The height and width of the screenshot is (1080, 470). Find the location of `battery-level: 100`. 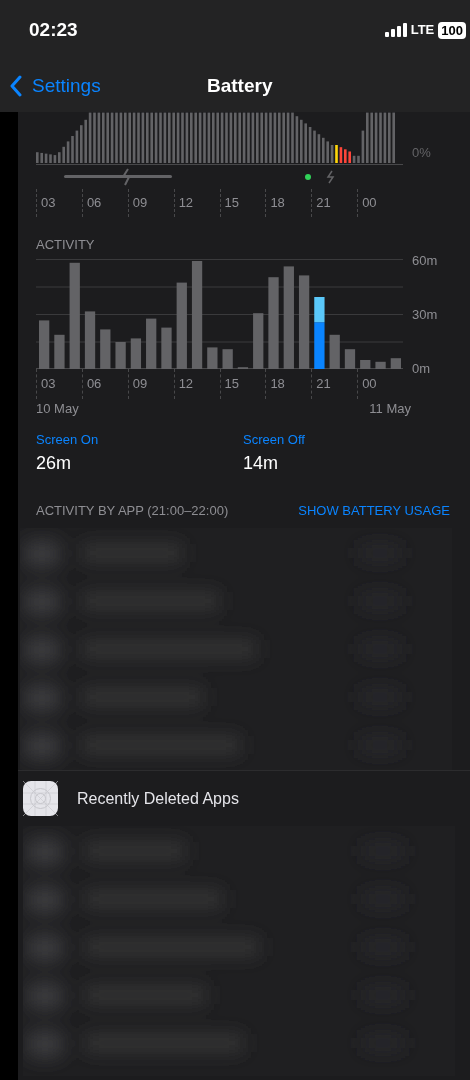

battery-level: 100 is located at coordinates (452, 30).